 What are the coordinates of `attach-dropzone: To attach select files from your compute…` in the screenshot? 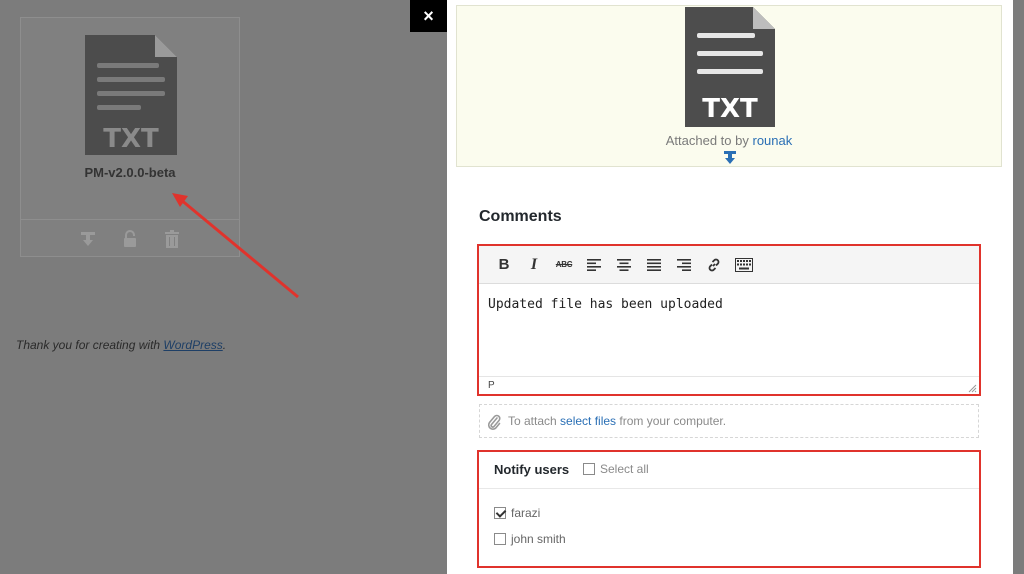 It's located at (729, 421).